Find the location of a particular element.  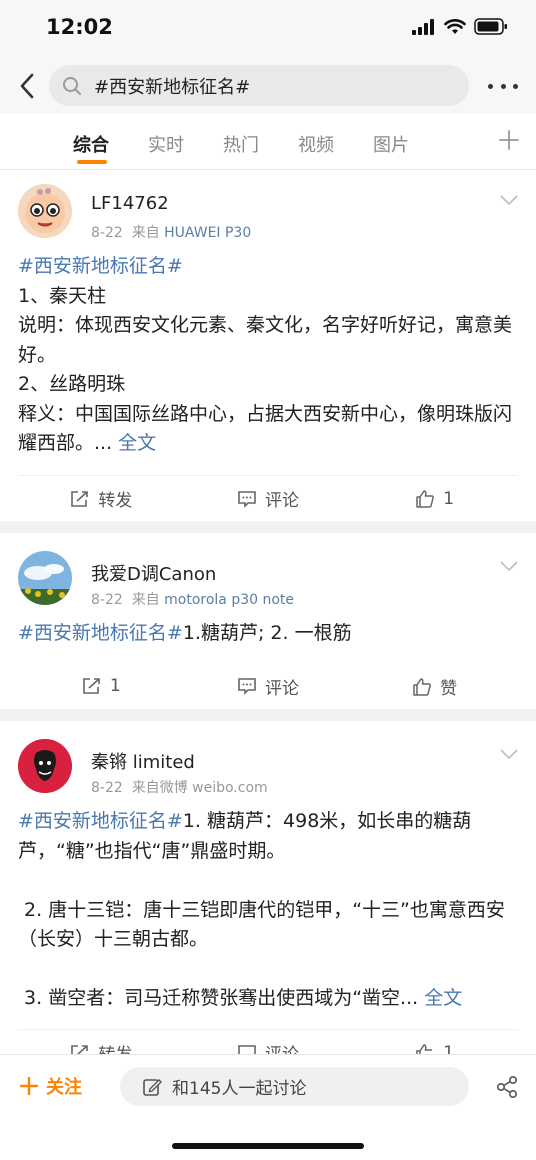

repost-button: 1 is located at coordinates (101, 686).